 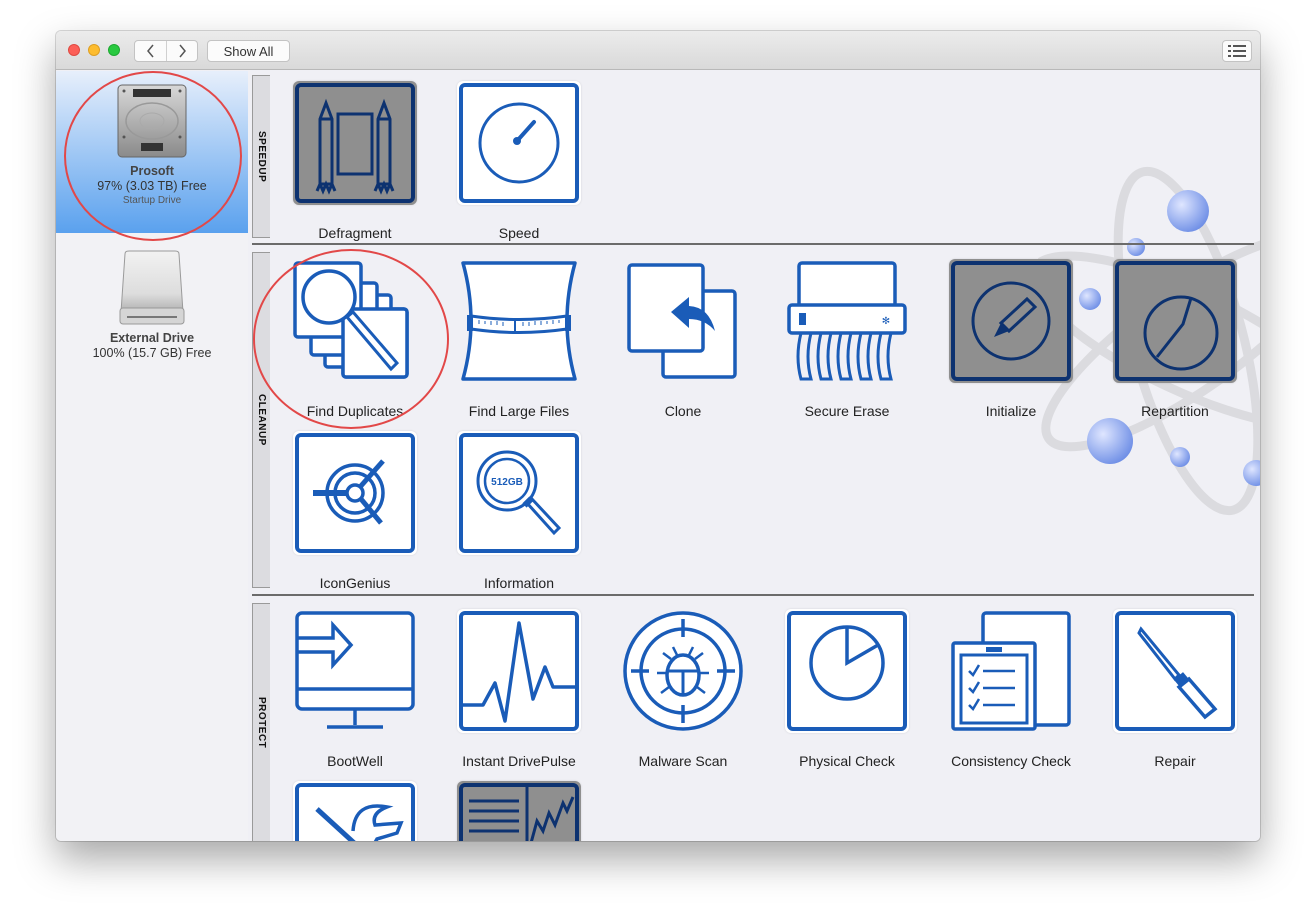 I want to click on tool-find-large-files: Find Large Files, so click(x=519, y=339).